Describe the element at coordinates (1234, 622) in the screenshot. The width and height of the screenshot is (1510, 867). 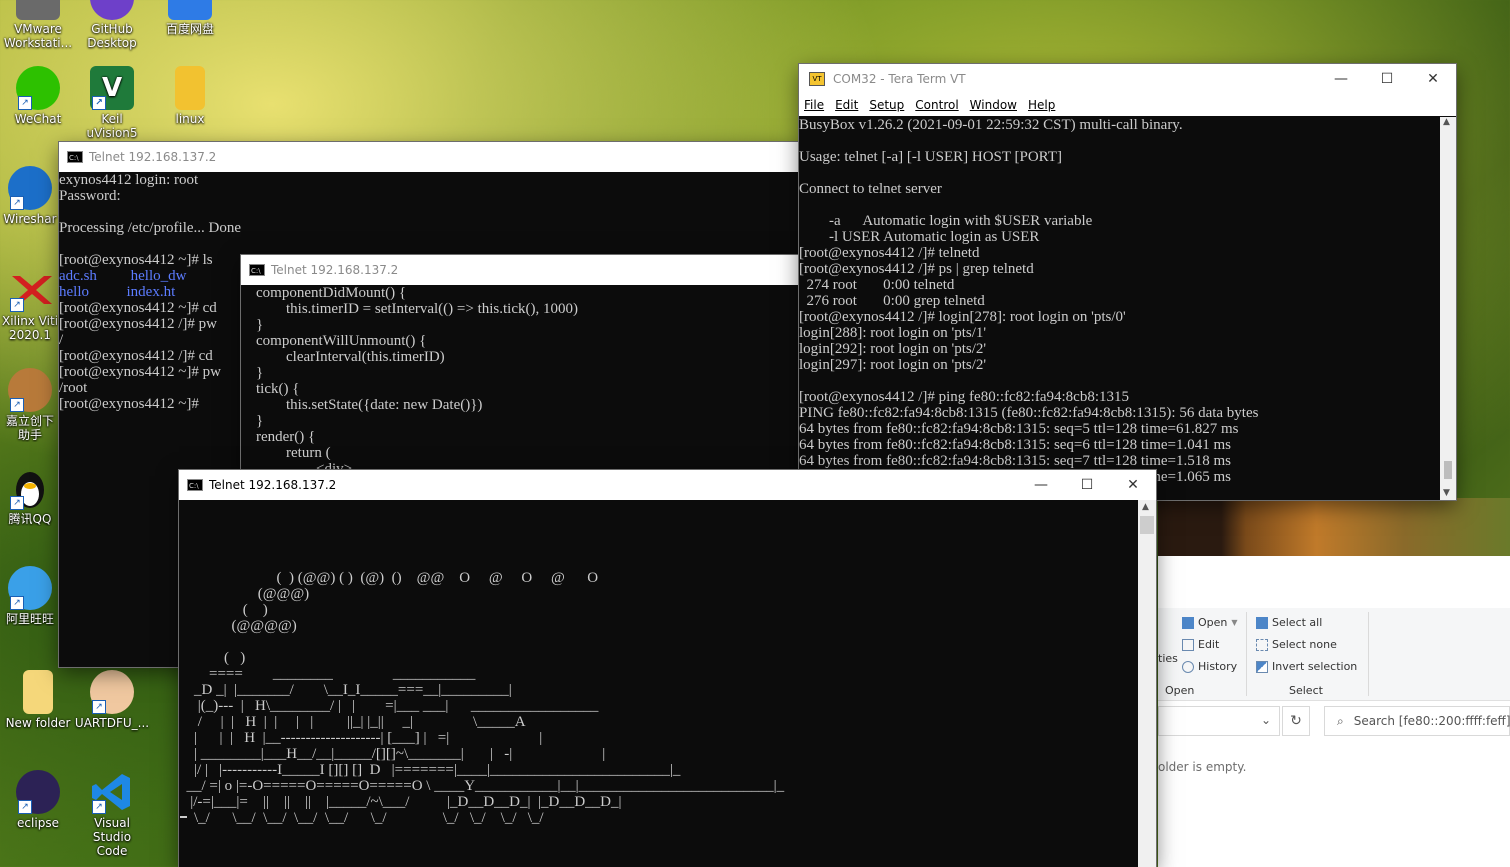
I see `chevron-down-icon: ▼` at that location.